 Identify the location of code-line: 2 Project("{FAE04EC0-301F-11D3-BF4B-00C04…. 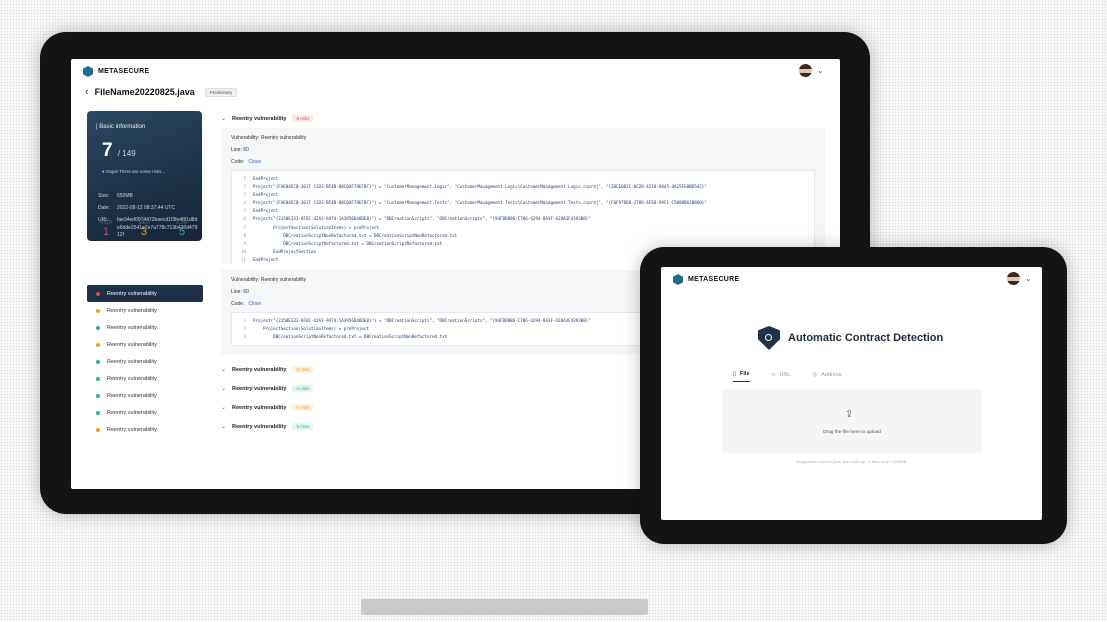
(523, 187).